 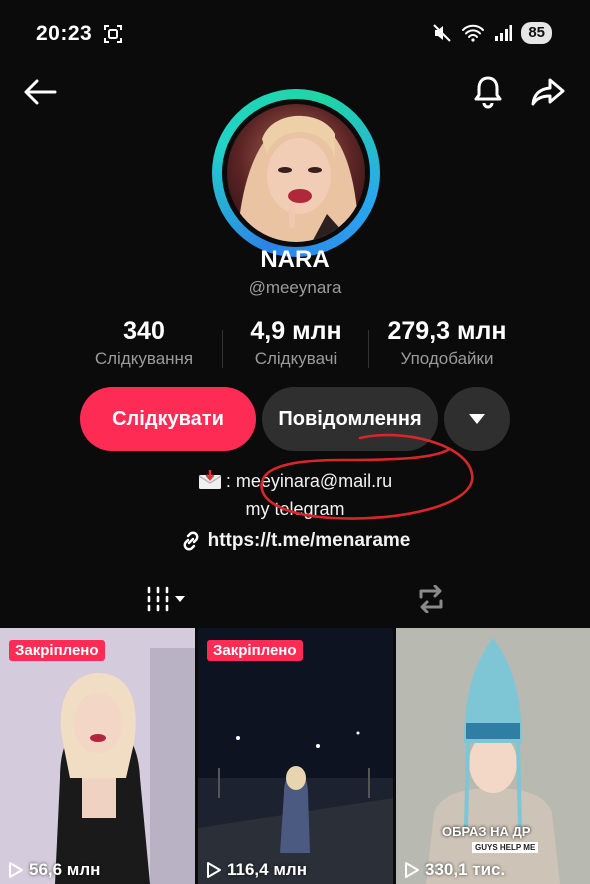 What do you see at coordinates (168, 419) in the screenshot?
I see `follow-button: Слідкувати` at bounding box center [168, 419].